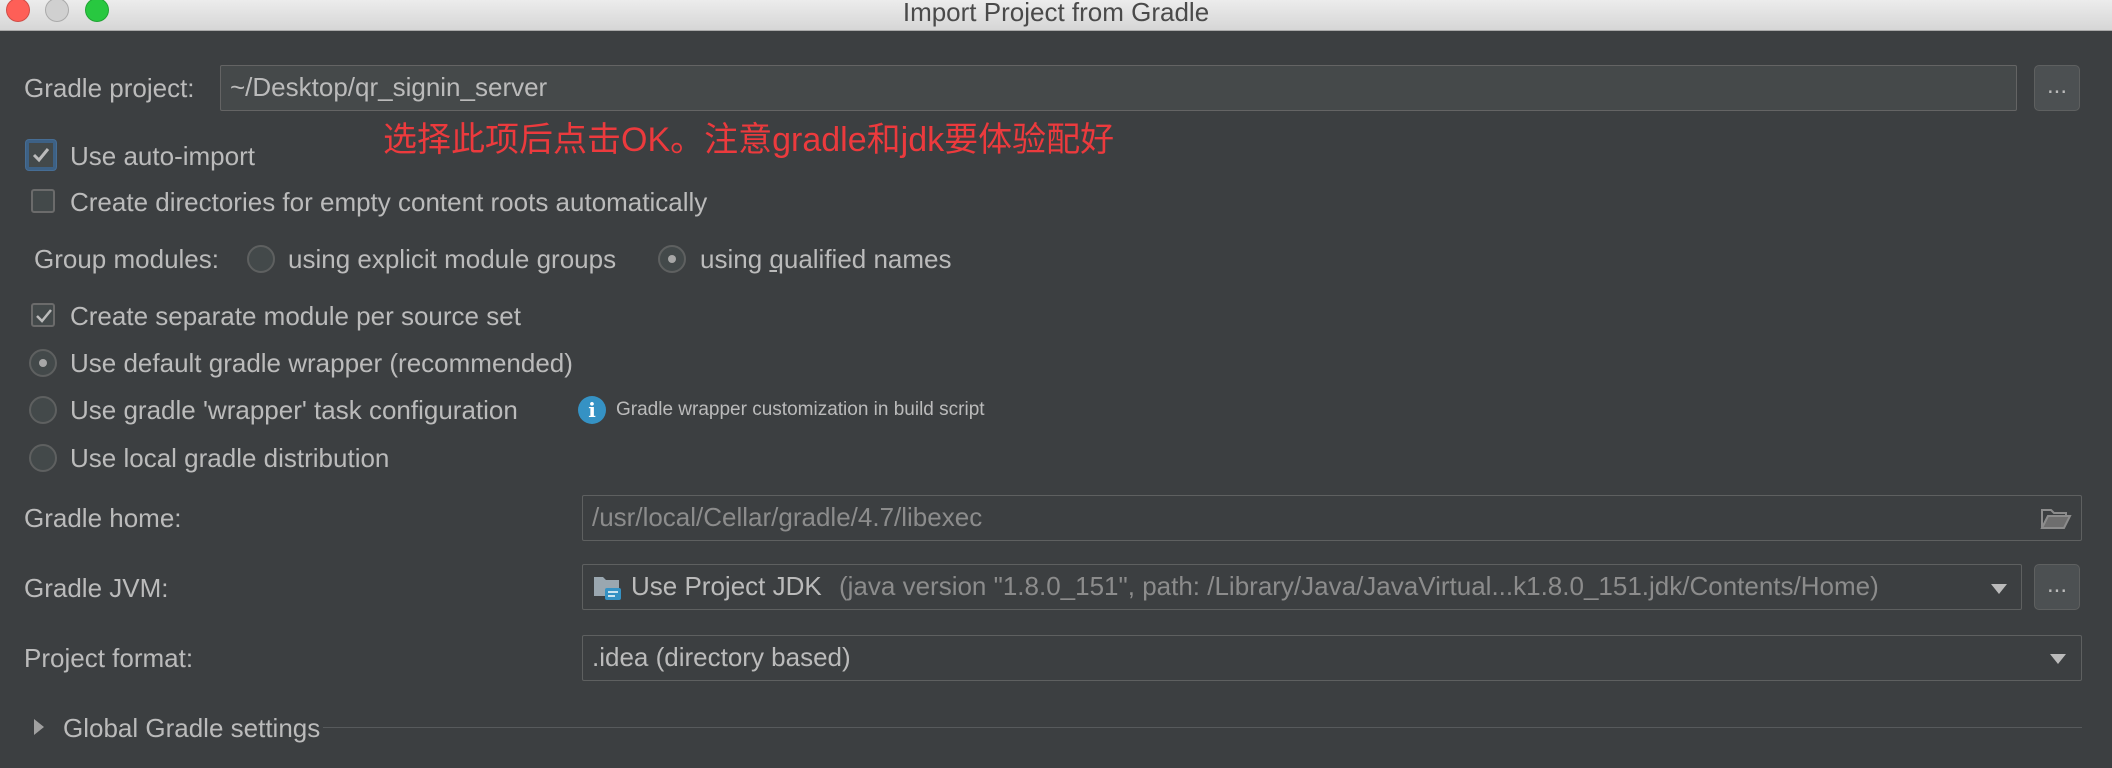 This screenshot has height=768, width=2112. Describe the element at coordinates (43, 201) in the screenshot. I see `create-directories-checkbox` at that location.